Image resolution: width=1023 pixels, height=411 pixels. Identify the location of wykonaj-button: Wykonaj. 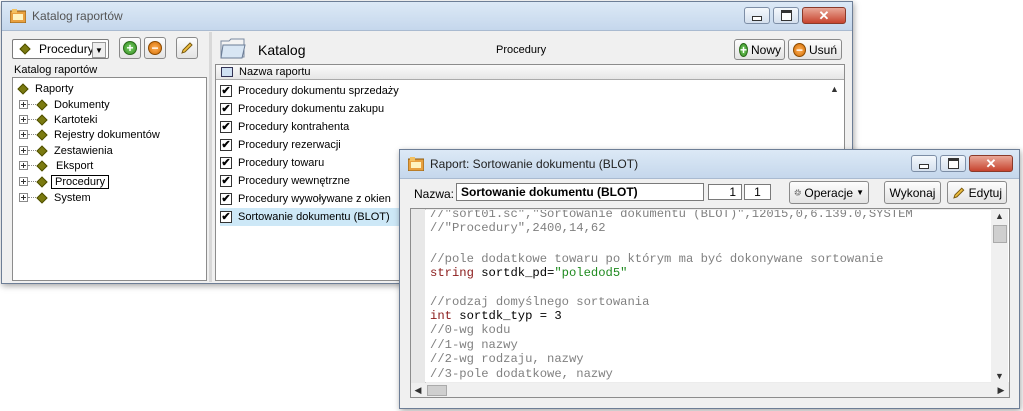
(912, 192).